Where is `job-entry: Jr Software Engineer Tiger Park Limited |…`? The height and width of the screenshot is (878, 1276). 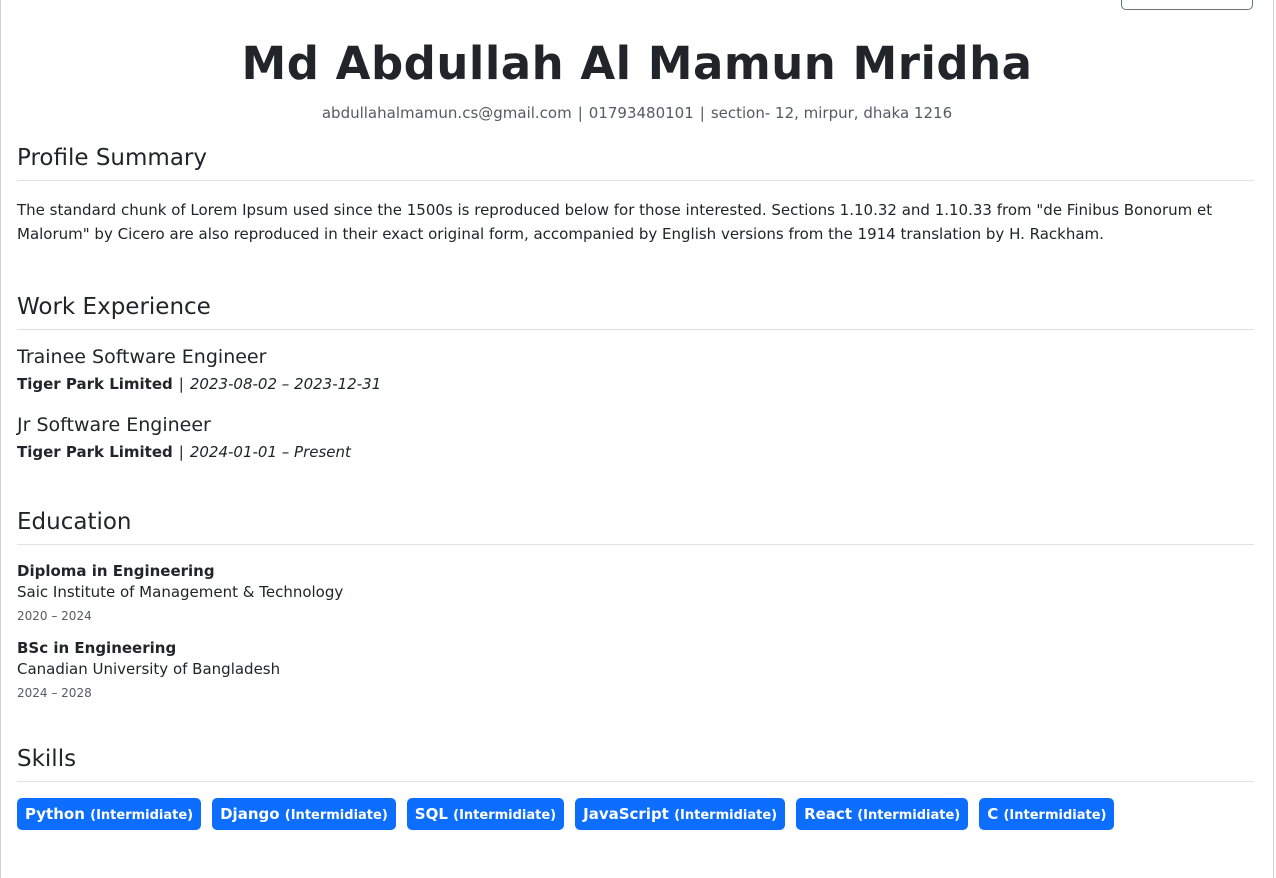 job-entry: Jr Software Engineer Tiger Park Limited |… is located at coordinates (635, 437).